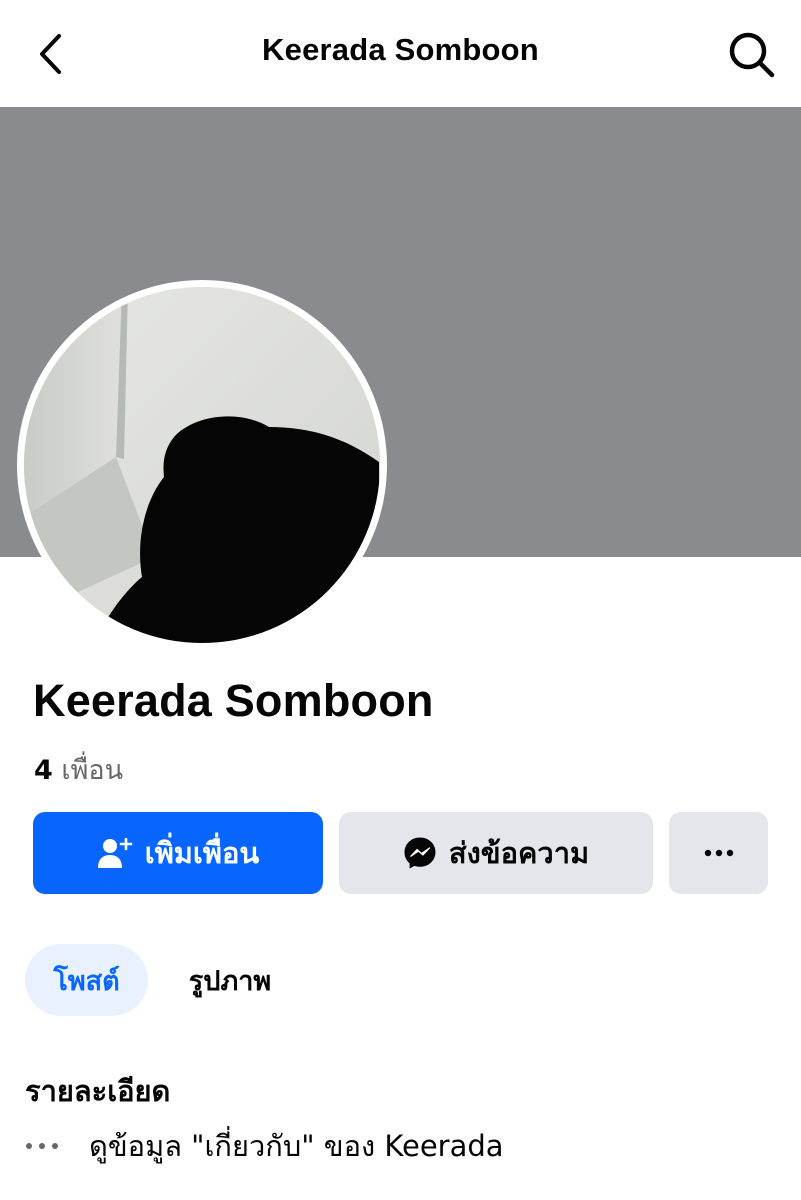 Image resolution: width=801 pixels, height=1200 pixels. What do you see at coordinates (92, 770) in the screenshot?
I see `friends-label: เพื่อน` at bounding box center [92, 770].